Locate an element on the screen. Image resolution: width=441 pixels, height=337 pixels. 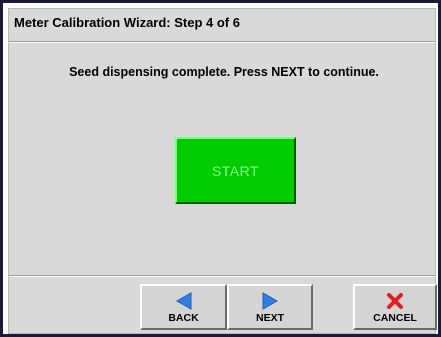
right-arrow-icon is located at coordinates (270, 301).